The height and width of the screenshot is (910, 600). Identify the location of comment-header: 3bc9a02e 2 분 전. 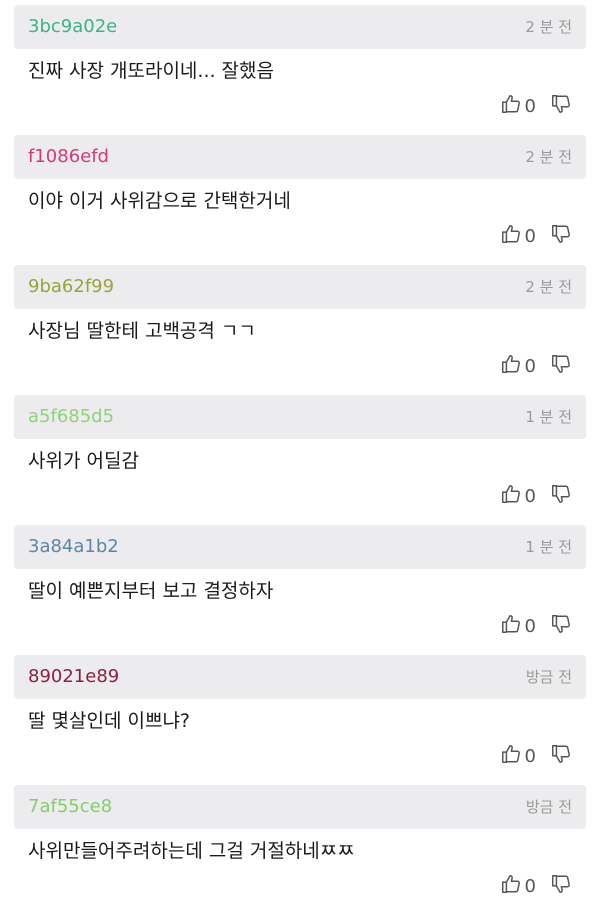
(300, 27).